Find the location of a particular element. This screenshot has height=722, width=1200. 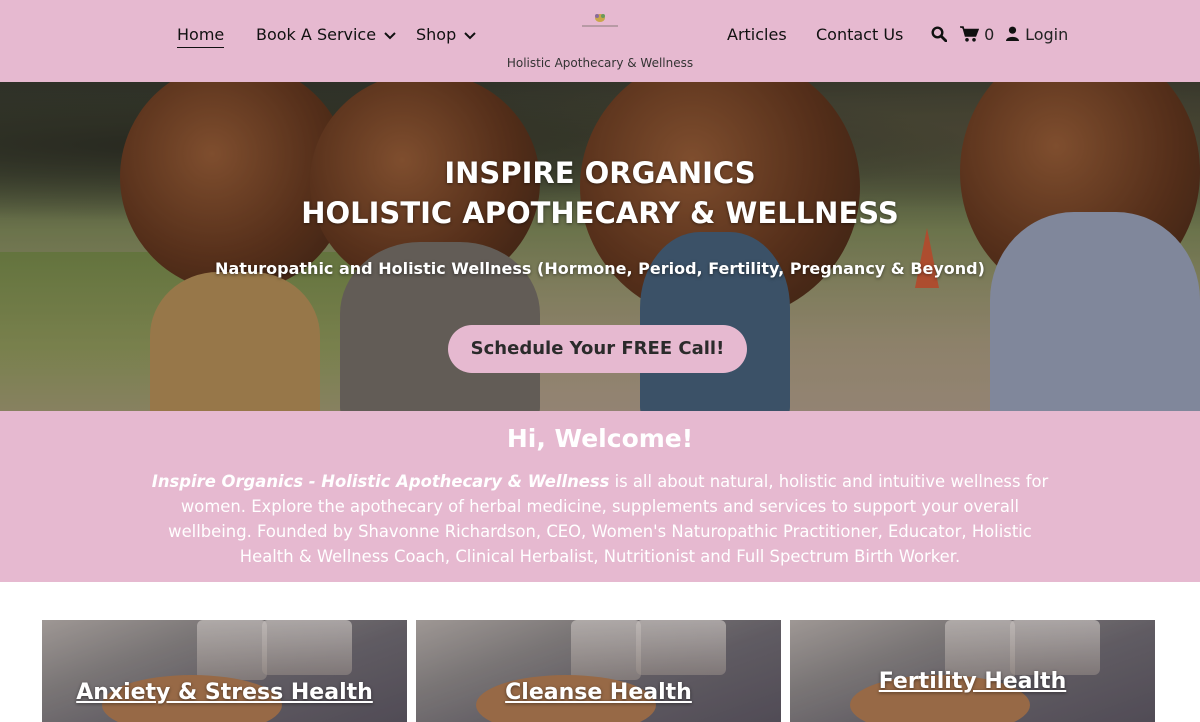

card-cleanse: Cleanse Health is located at coordinates (598, 671).